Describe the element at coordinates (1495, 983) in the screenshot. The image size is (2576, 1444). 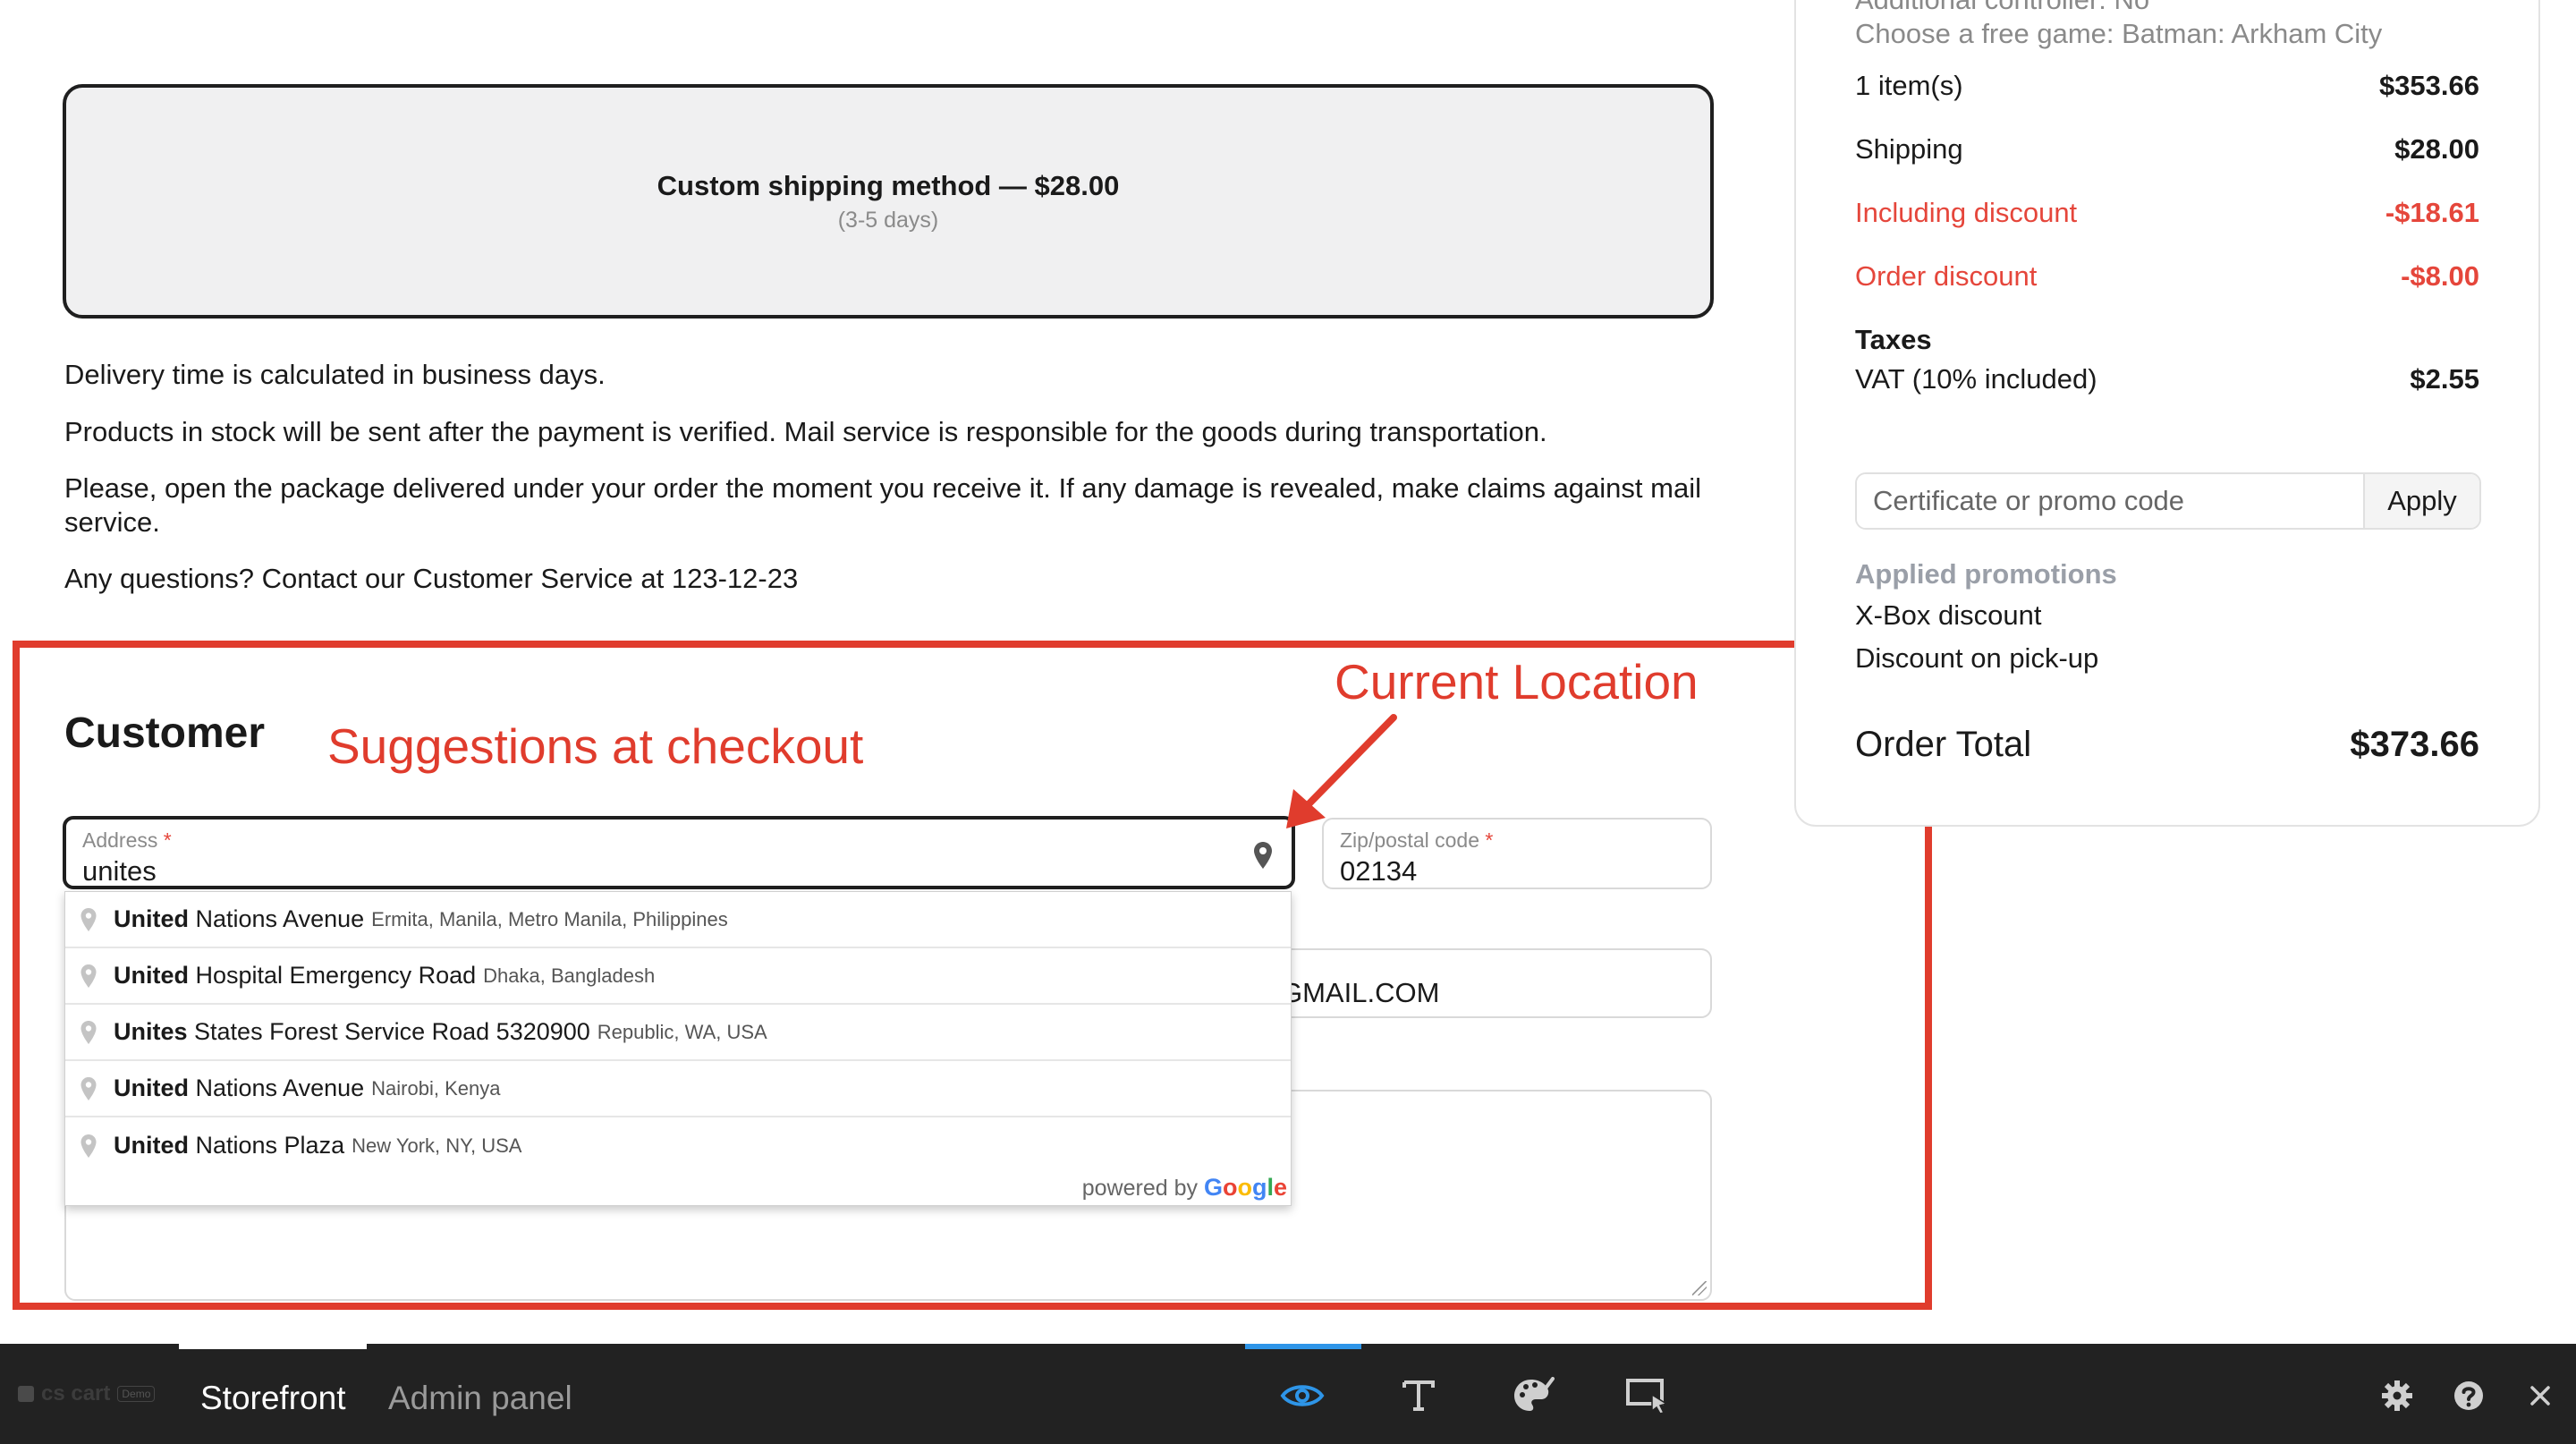
I see `email-field: GMAIL.COM` at that location.